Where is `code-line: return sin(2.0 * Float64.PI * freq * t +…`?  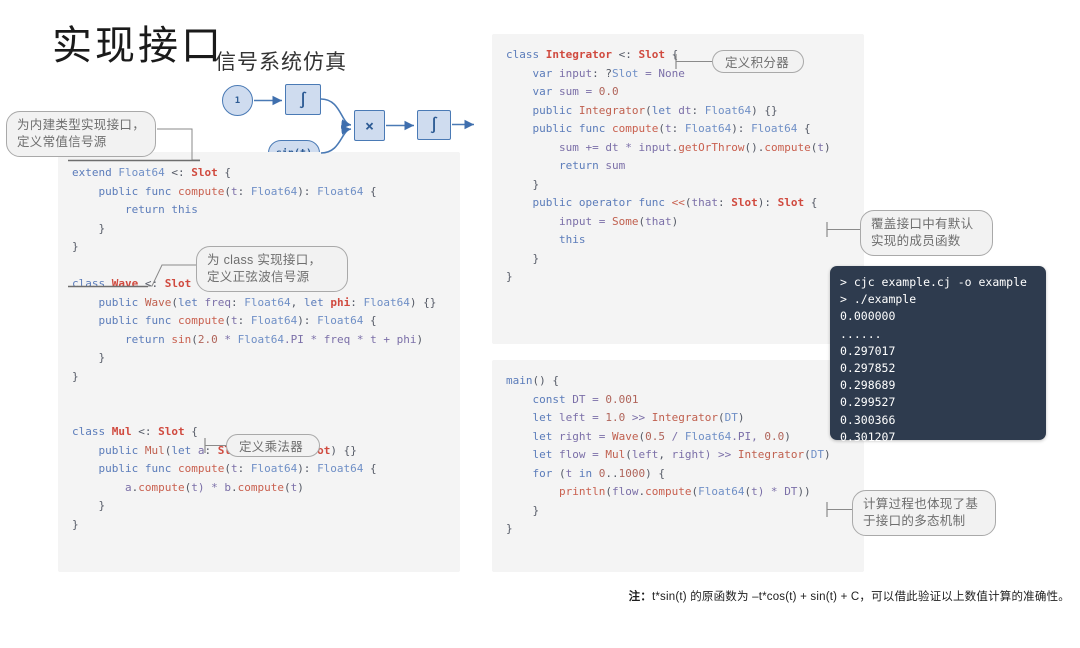 code-line: return sin(2.0 * Float64.PI * freq * t +… is located at coordinates (248, 339).